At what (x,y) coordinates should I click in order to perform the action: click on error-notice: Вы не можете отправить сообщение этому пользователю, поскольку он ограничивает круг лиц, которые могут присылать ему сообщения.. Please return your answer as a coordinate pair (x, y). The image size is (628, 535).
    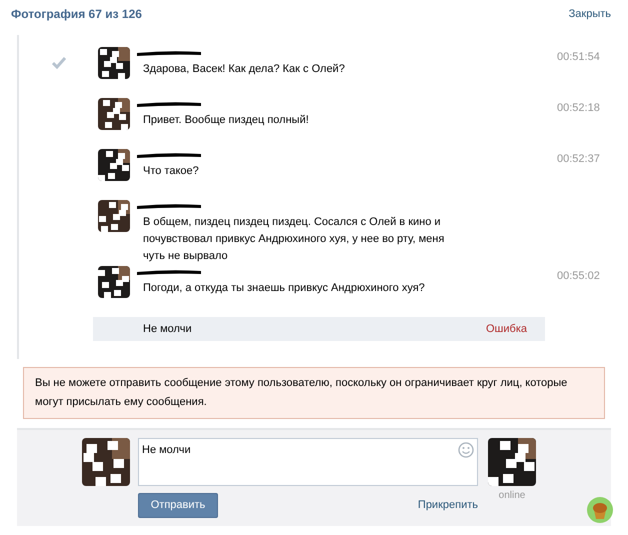
    Looking at the image, I should click on (301, 393).